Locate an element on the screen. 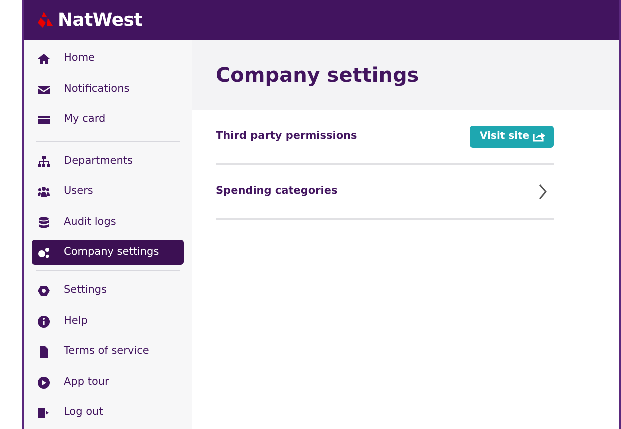 This screenshot has height=429, width=621. card-icon is located at coordinates (44, 120).